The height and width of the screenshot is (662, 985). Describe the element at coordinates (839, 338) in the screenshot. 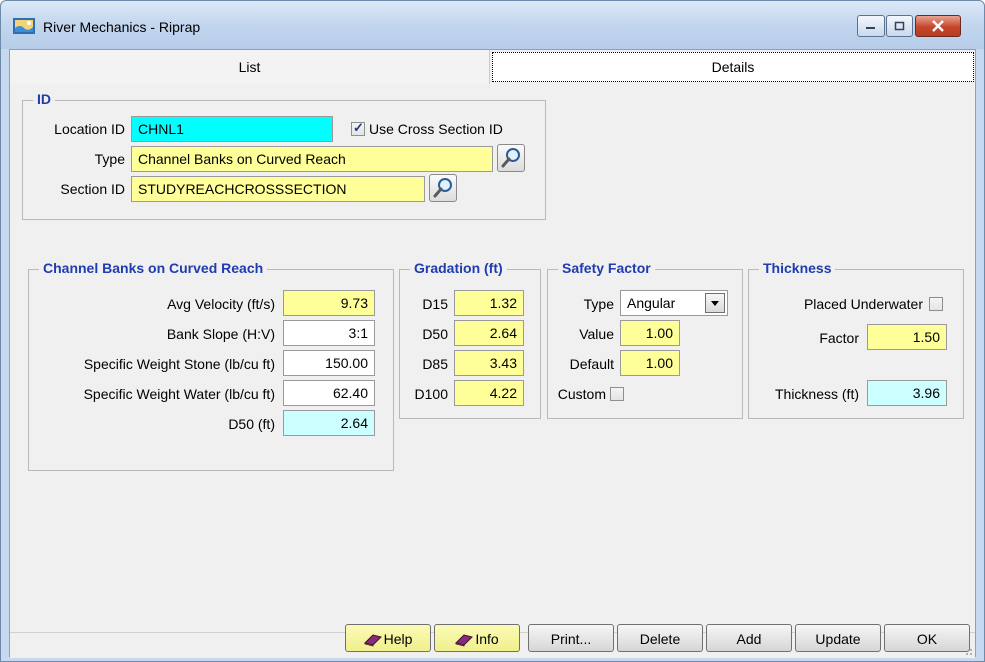

I see `factor-label: Factor` at that location.